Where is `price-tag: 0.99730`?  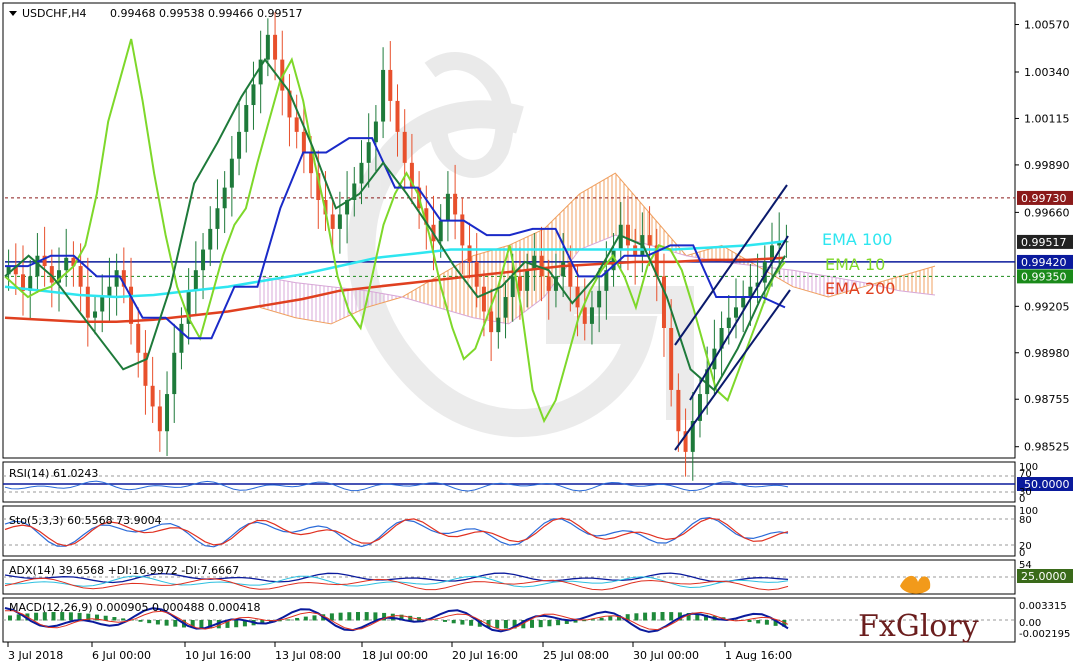
price-tag: 0.99730 is located at coordinates (1045, 197).